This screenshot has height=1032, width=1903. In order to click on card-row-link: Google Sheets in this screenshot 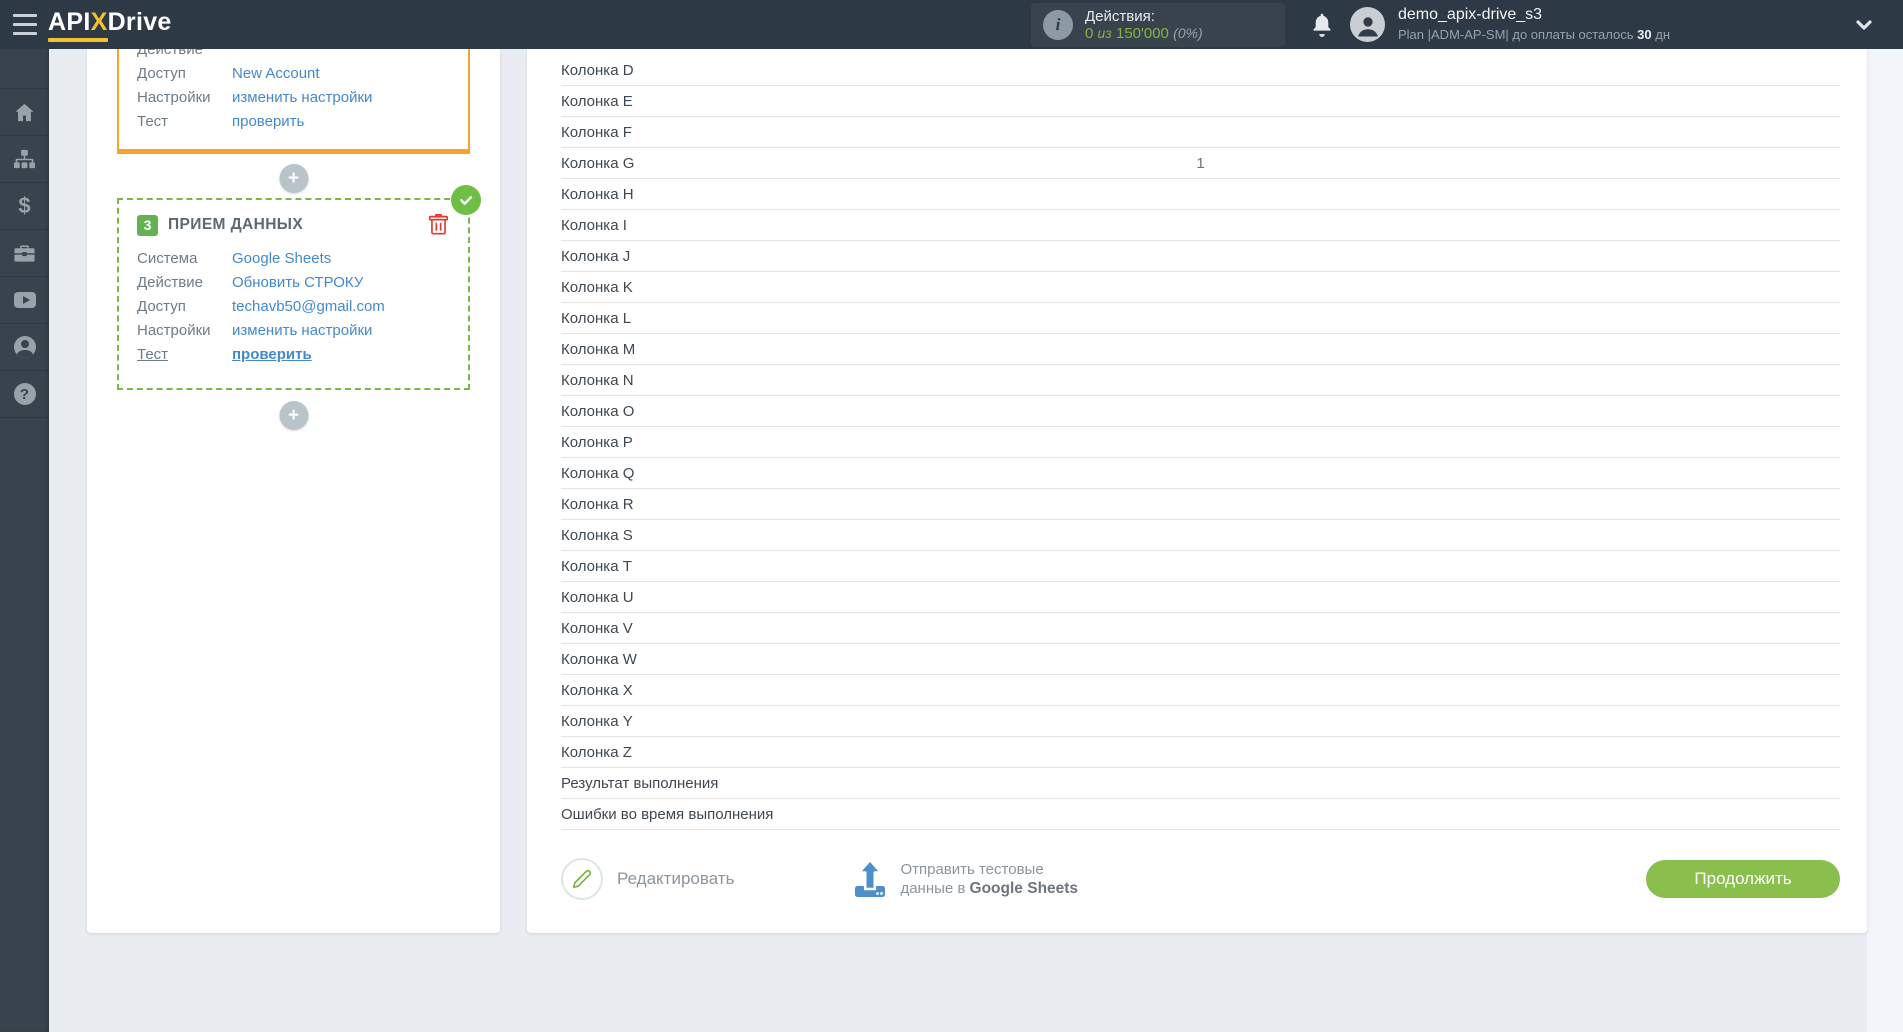, I will do `click(281, 258)`.